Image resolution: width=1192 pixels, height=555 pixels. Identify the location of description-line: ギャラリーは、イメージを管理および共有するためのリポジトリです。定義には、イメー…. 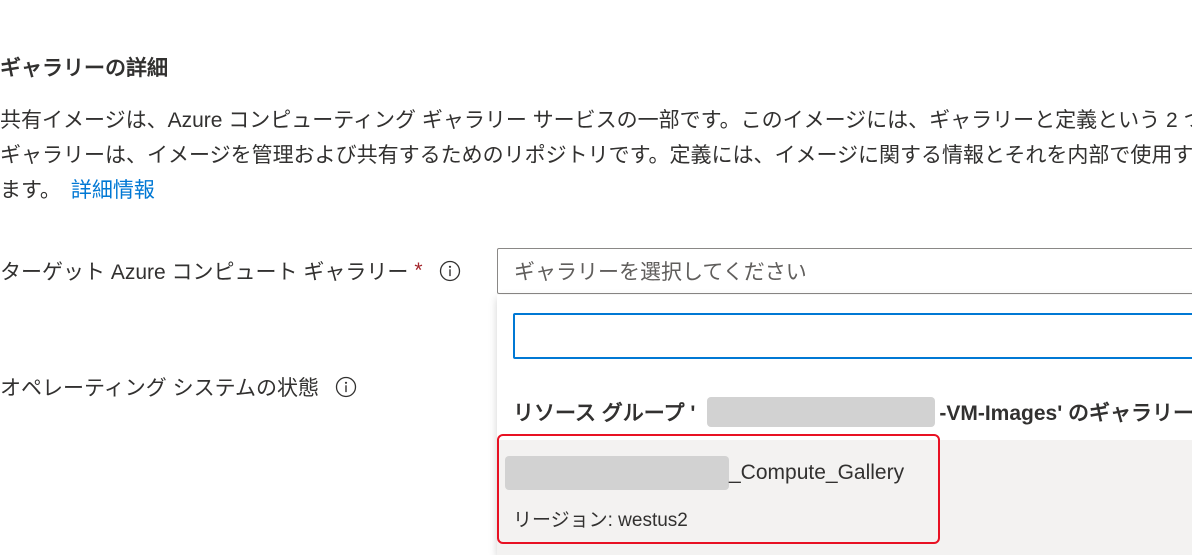
(596, 155).